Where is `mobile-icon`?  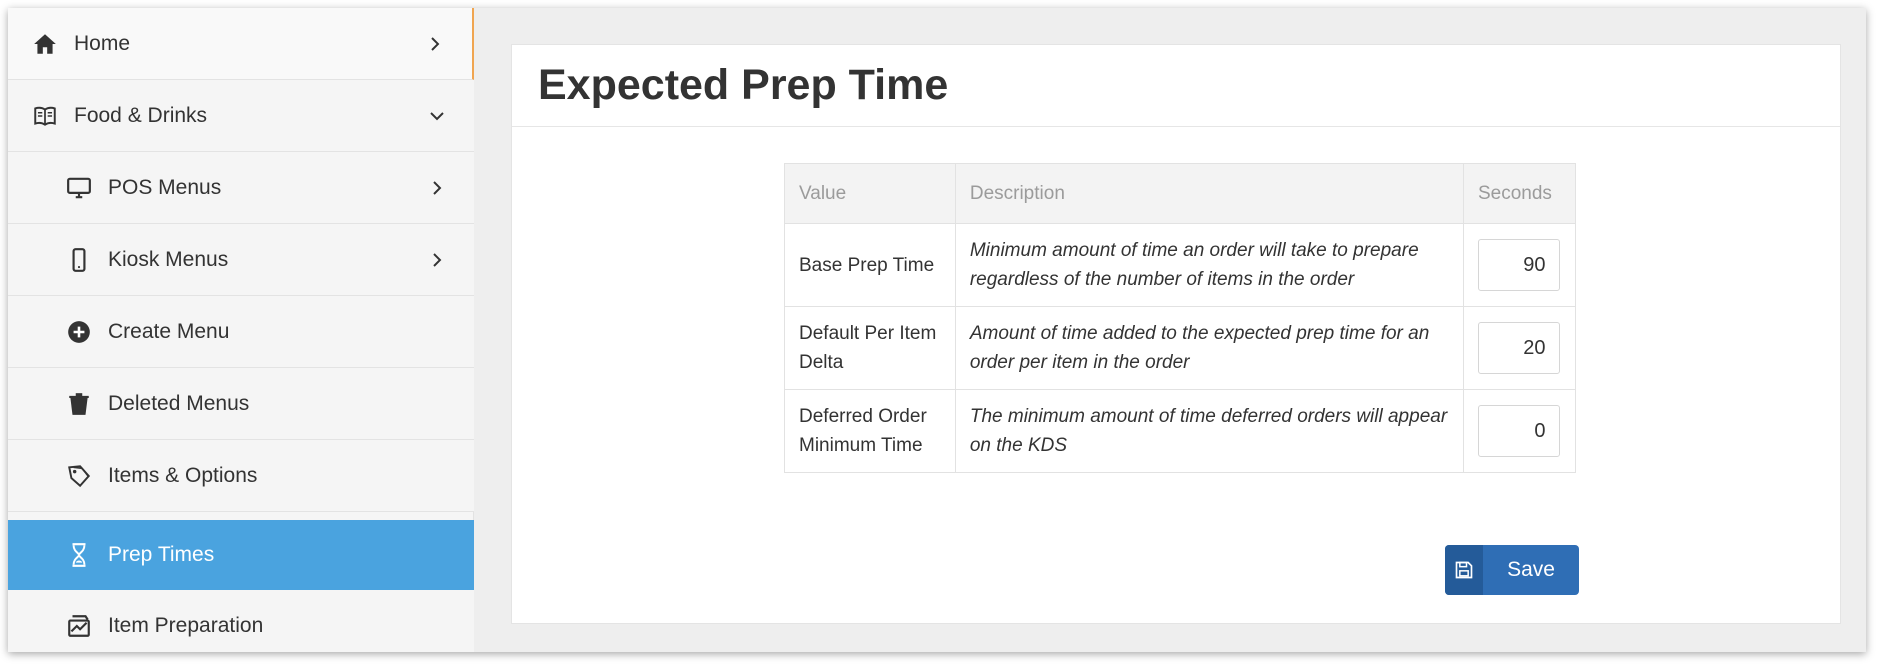 mobile-icon is located at coordinates (79, 260).